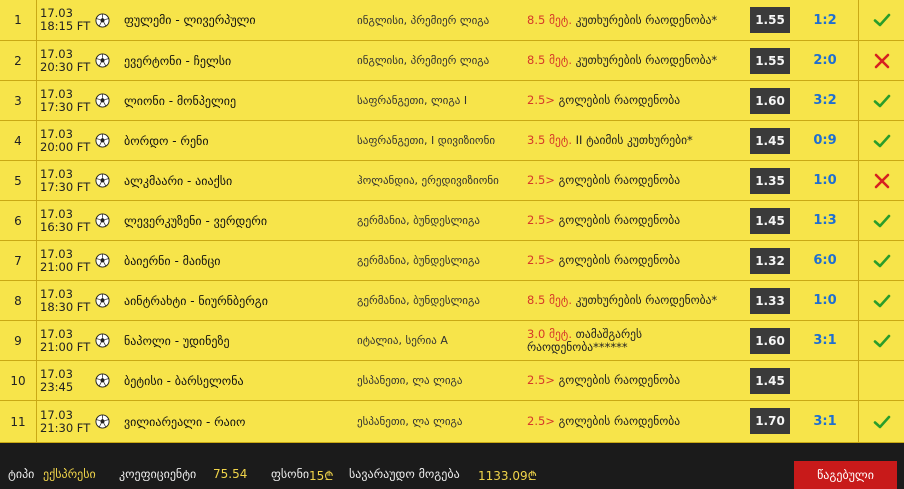  Describe the element at coordinates (549, 140) in the screenshot. I see `bet-line: 3.5 მეტ.` at that location.